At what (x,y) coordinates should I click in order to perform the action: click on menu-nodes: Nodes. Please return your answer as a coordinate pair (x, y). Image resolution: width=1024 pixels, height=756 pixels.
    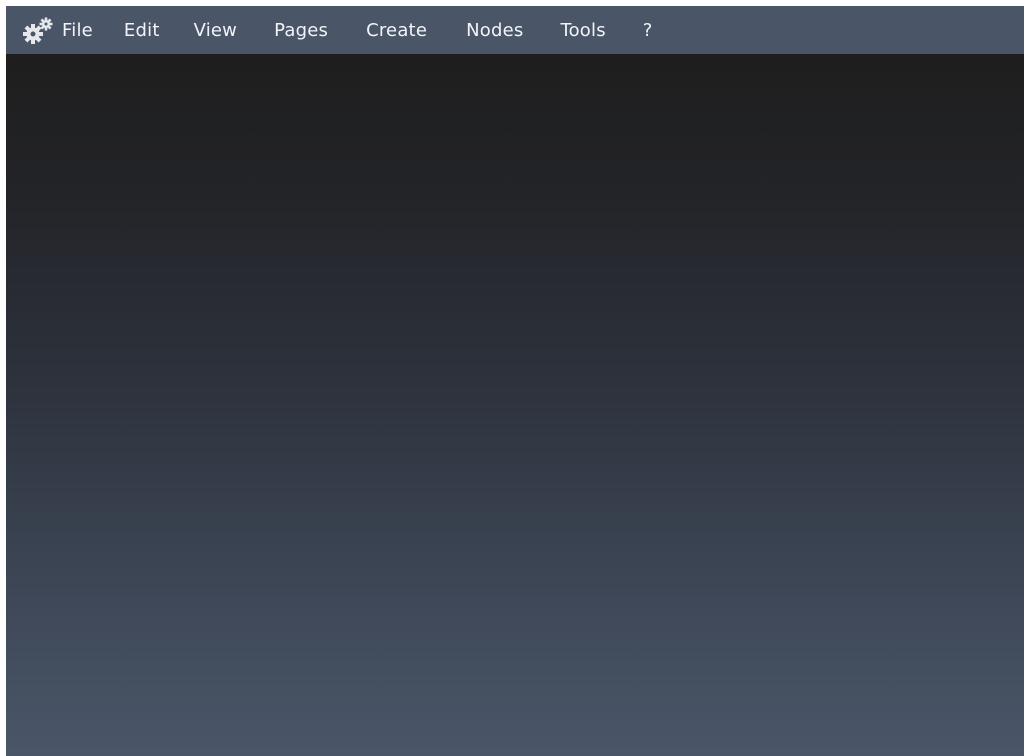
    Looking at the image, I should click on (494, 30).